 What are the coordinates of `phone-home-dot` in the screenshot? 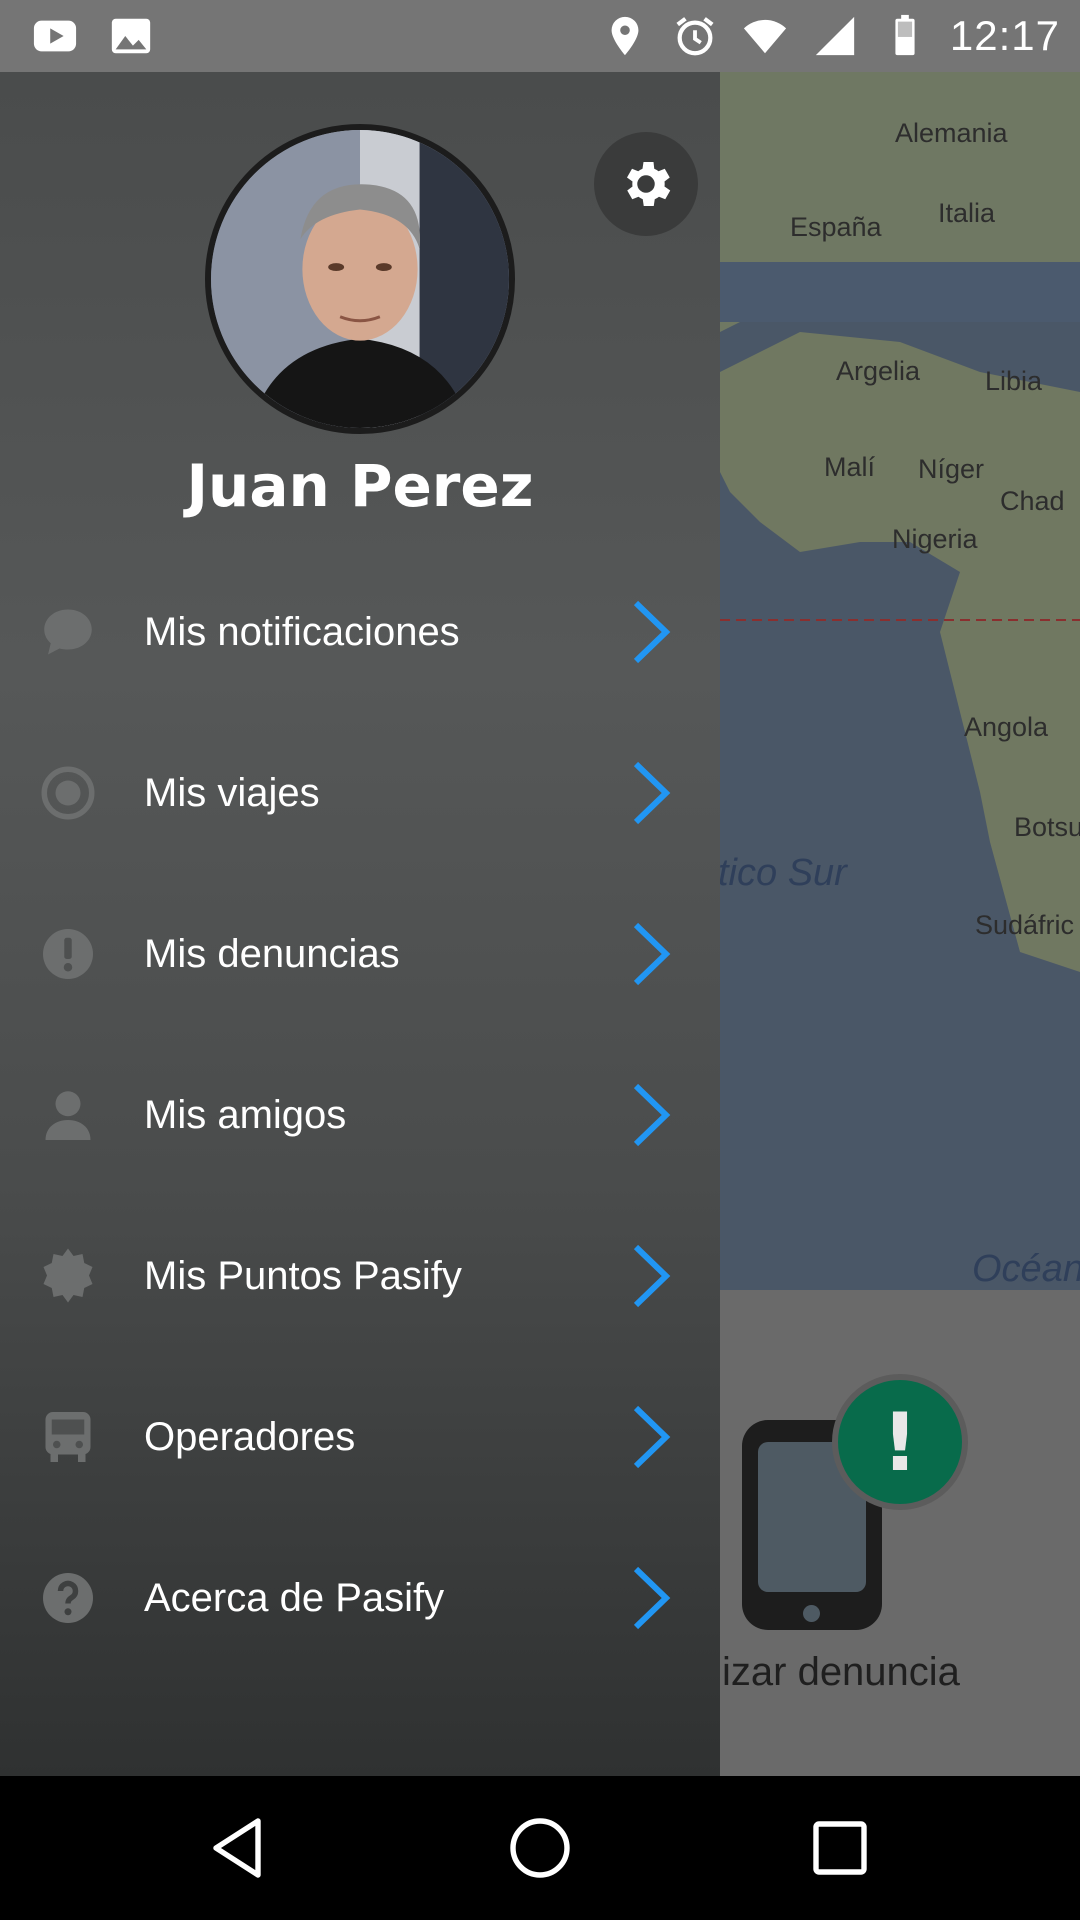 It's located at (811, 1613).